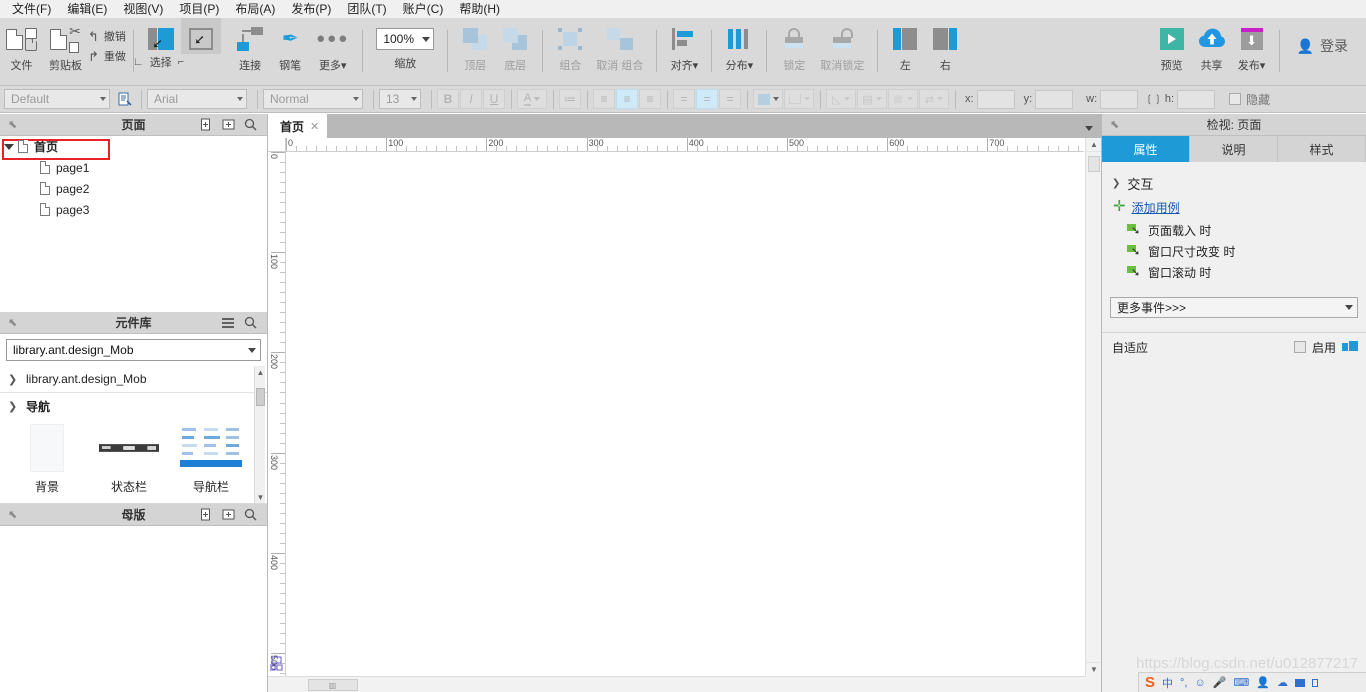 The image size is (1366, 692). Describe the element at coordinates (290, 45) in the screenshot. I see `pen-tool: ✒ 钢笔` at that location.